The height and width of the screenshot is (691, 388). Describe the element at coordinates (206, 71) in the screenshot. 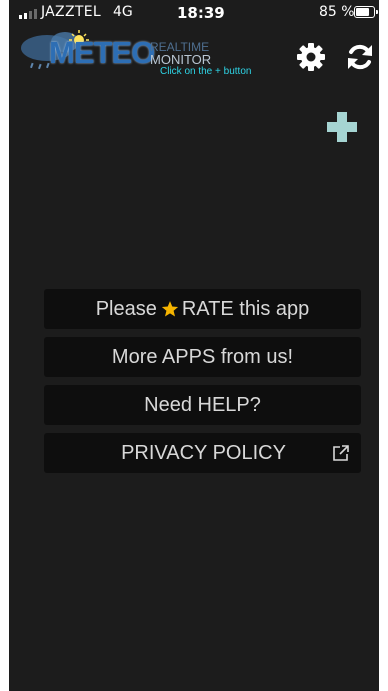

I see `add-hint-text: Click on the + button` at that location.